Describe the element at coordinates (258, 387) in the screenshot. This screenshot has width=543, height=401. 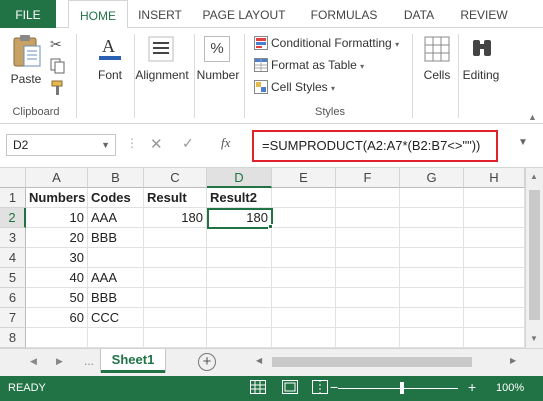
I see `normal-view-icon` at that location.